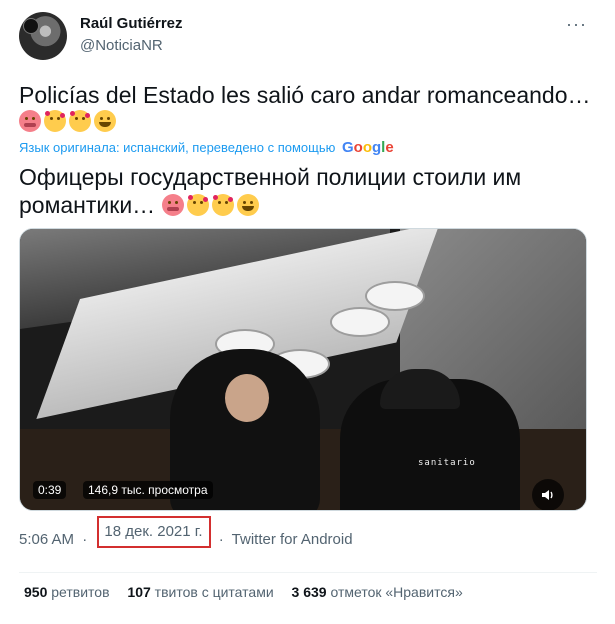 The image size is (615, 624). What do you see at coordinates (121, 45) in the screenshot?
I see `author-handle: @NoticiaNR` at bounding box center [121, 45].